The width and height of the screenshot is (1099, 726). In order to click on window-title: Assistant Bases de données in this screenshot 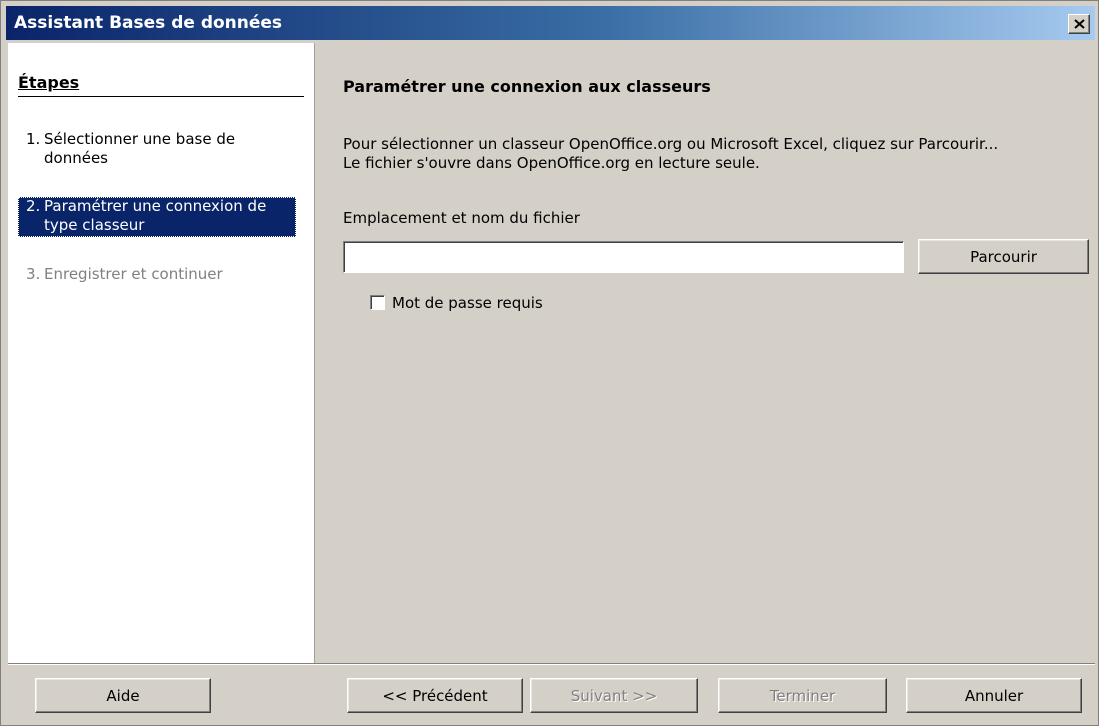, I will do `click(148, 23)`.